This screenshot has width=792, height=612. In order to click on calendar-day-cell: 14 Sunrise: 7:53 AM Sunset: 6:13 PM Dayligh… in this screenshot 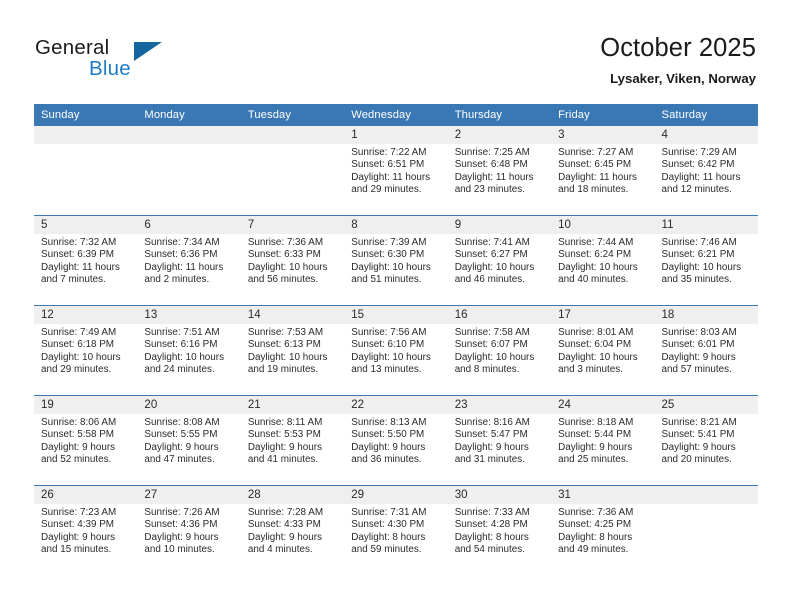, I will do `click(292, 350)`.